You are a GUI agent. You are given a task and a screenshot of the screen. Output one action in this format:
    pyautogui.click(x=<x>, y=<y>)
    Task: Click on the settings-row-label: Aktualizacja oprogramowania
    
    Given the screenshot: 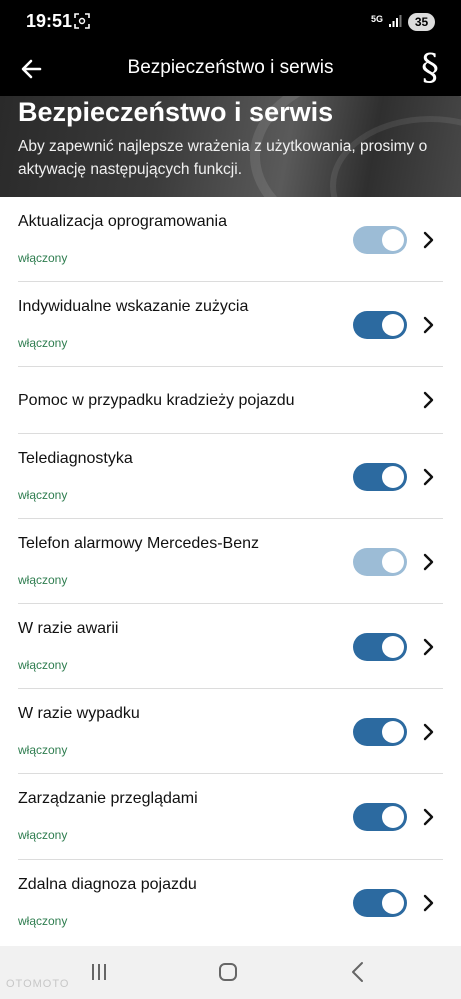 What is the action you would take?
    pyautogui.click(x=122, y=221)
    